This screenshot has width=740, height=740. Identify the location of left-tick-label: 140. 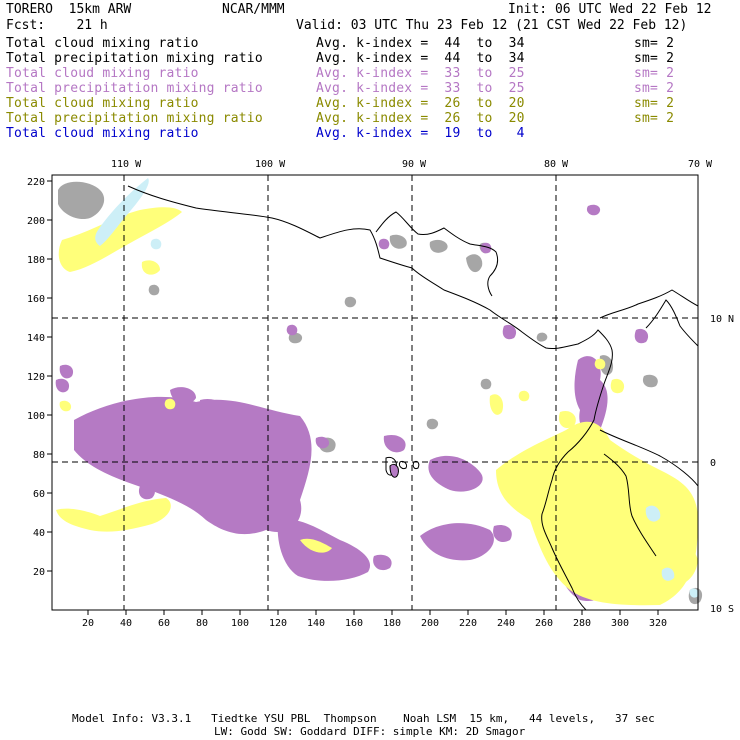
(36, 338).